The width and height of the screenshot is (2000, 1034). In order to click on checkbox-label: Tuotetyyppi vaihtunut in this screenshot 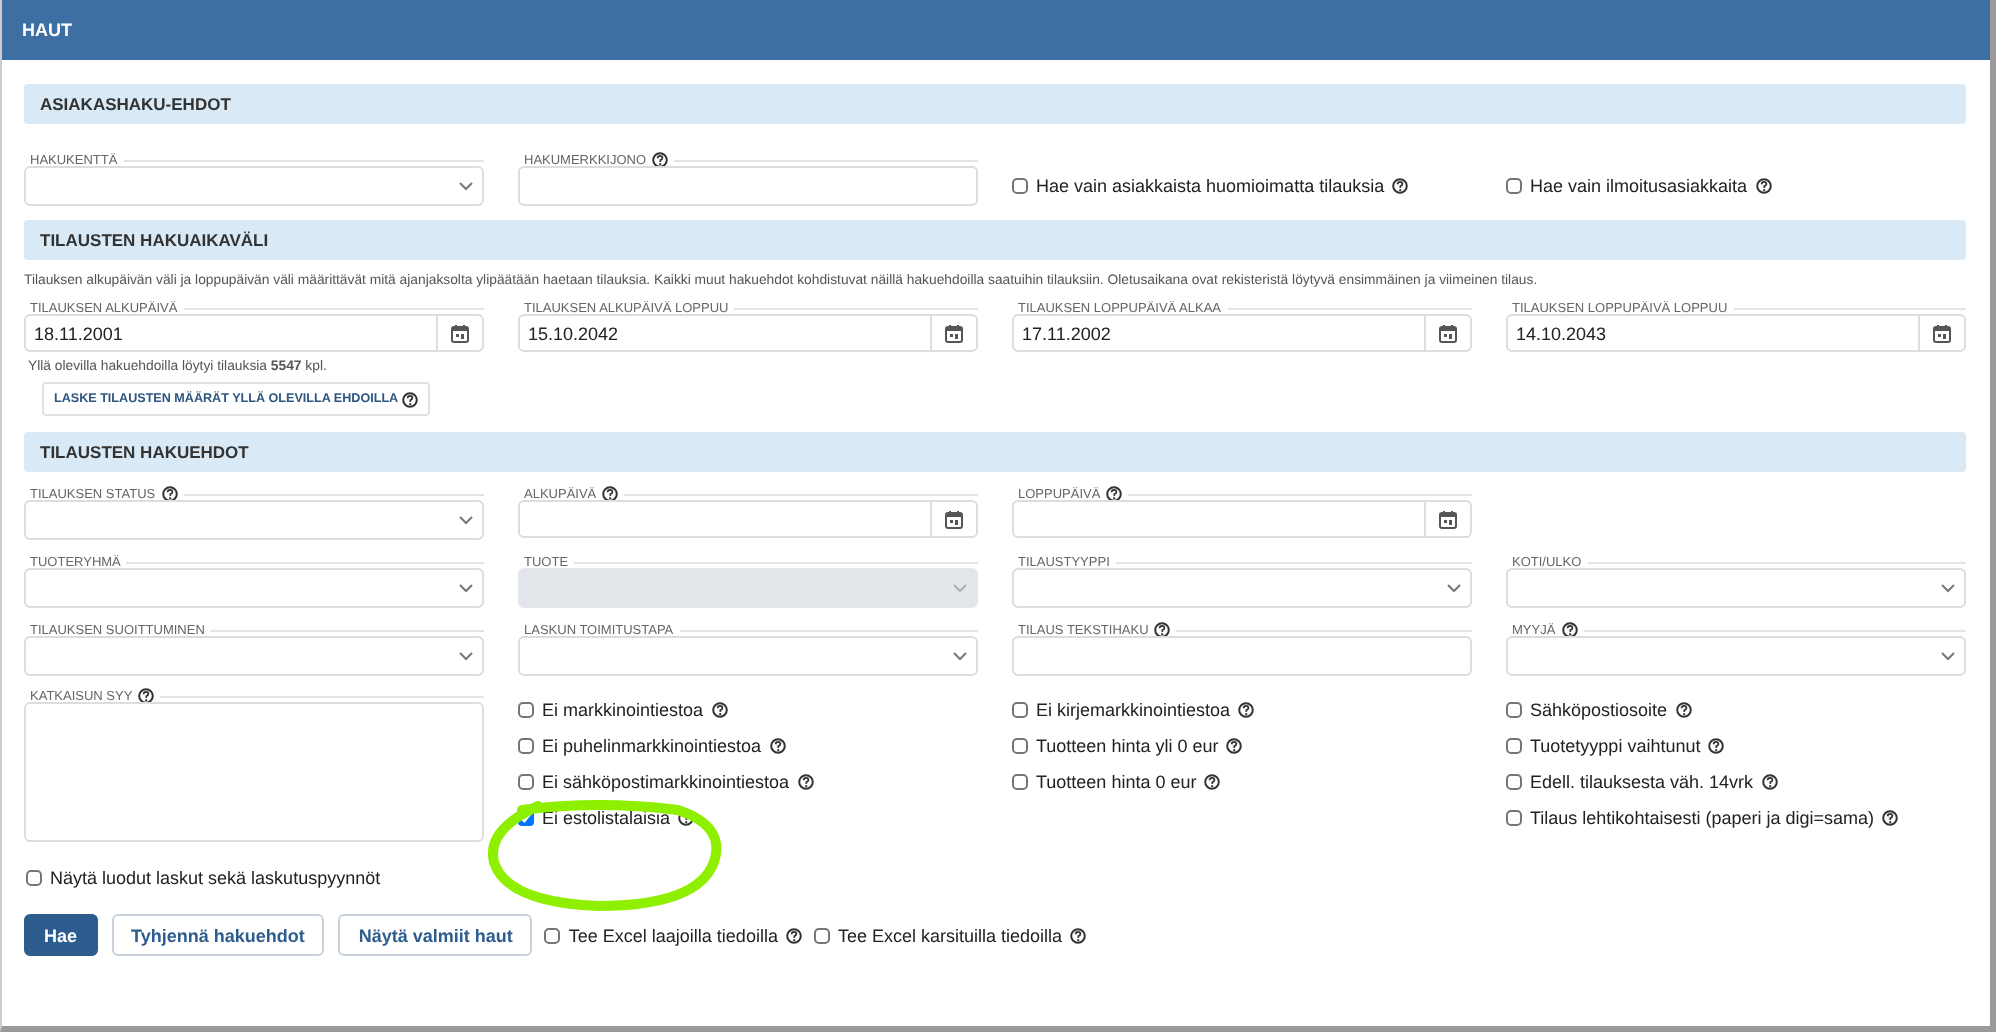, I will do `click(1615, 746)`.